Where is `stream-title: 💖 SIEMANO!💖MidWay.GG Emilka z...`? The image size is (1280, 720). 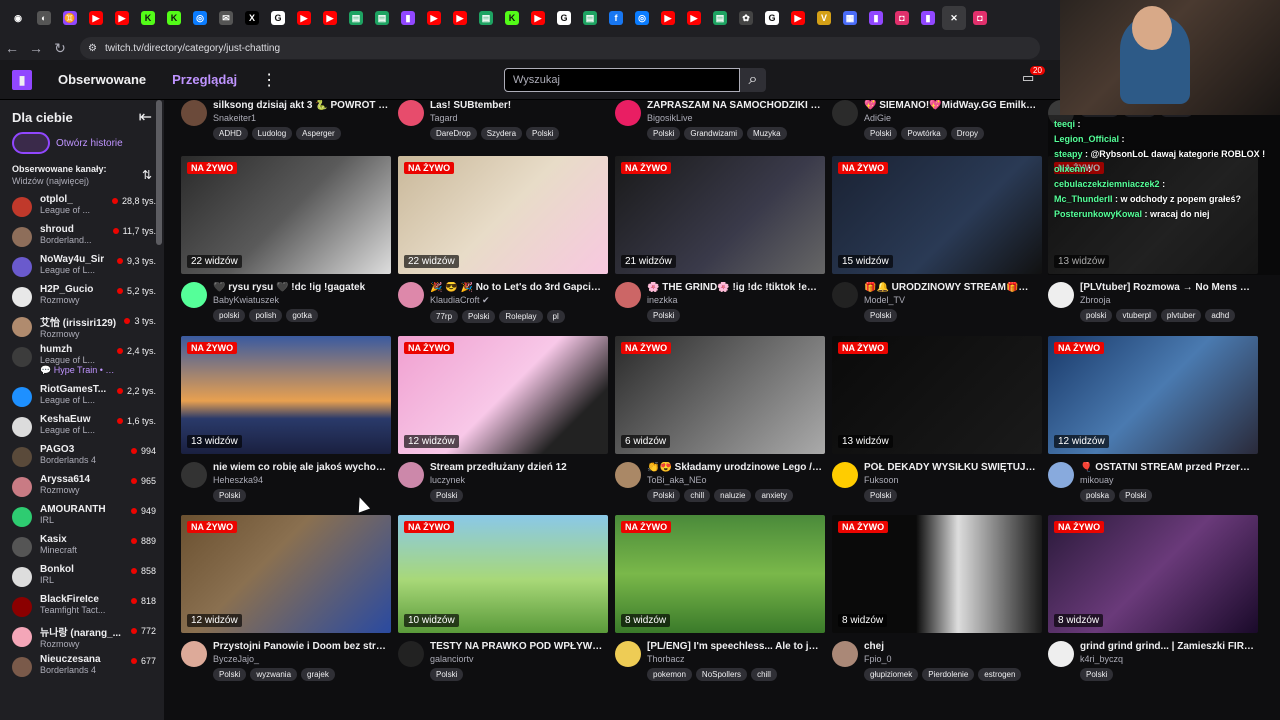
stream-title: 💖 SIEMANO!💖MidWay.GG Emilka z... is located at coordinates (952, 105).